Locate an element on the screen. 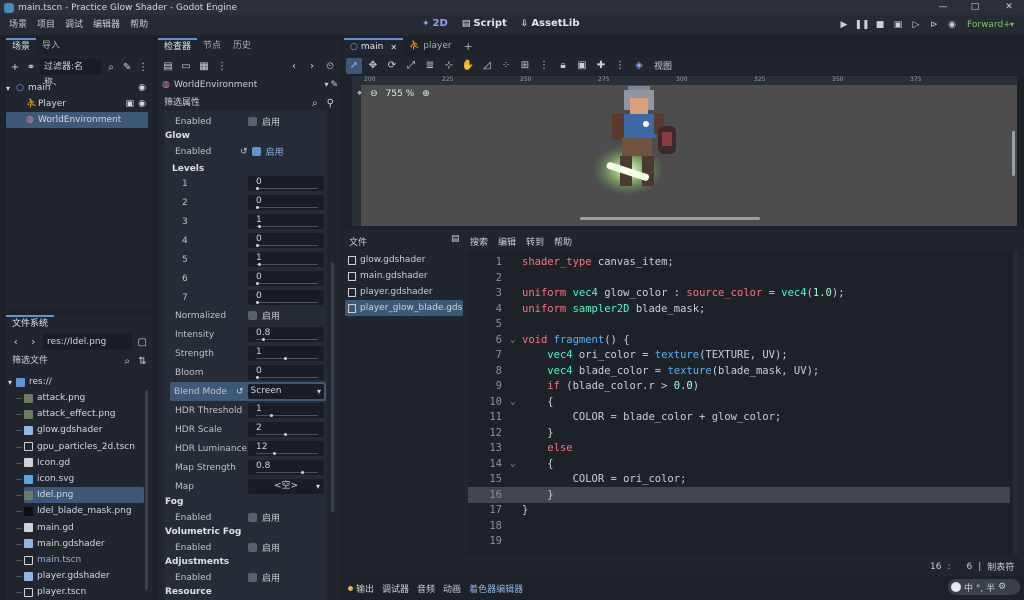 The width and height of the screenshot is (1024, 600). play-scene-icon: ▷ is located at coordinates (916, 25).